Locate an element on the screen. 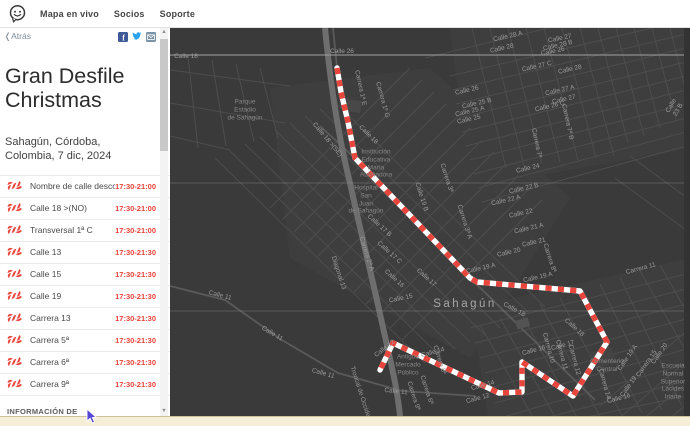 The image size is (690, 426). closure-street-name: Carrera 9ª is located at coordinates (50, 384).